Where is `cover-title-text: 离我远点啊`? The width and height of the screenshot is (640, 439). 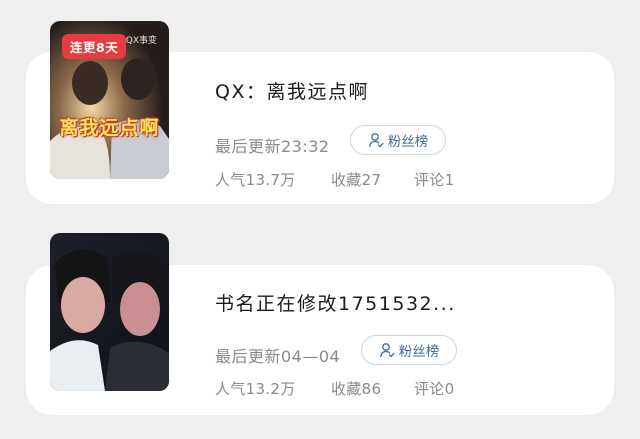 cover-title-text: 离我远点啊 is located at coordinates (109, 128).